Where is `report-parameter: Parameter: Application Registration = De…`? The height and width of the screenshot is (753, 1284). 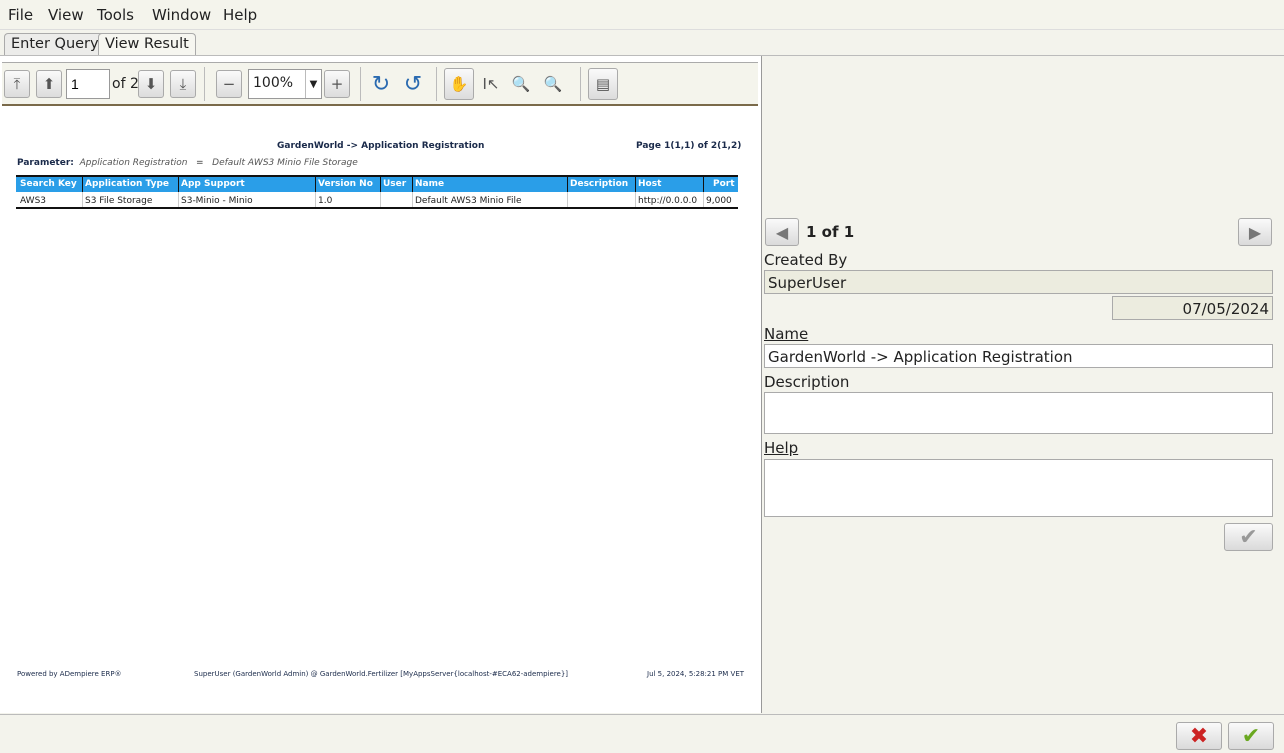 report-parameter: Parameter: Application Registration = De… is located at coordinates (187, 163).